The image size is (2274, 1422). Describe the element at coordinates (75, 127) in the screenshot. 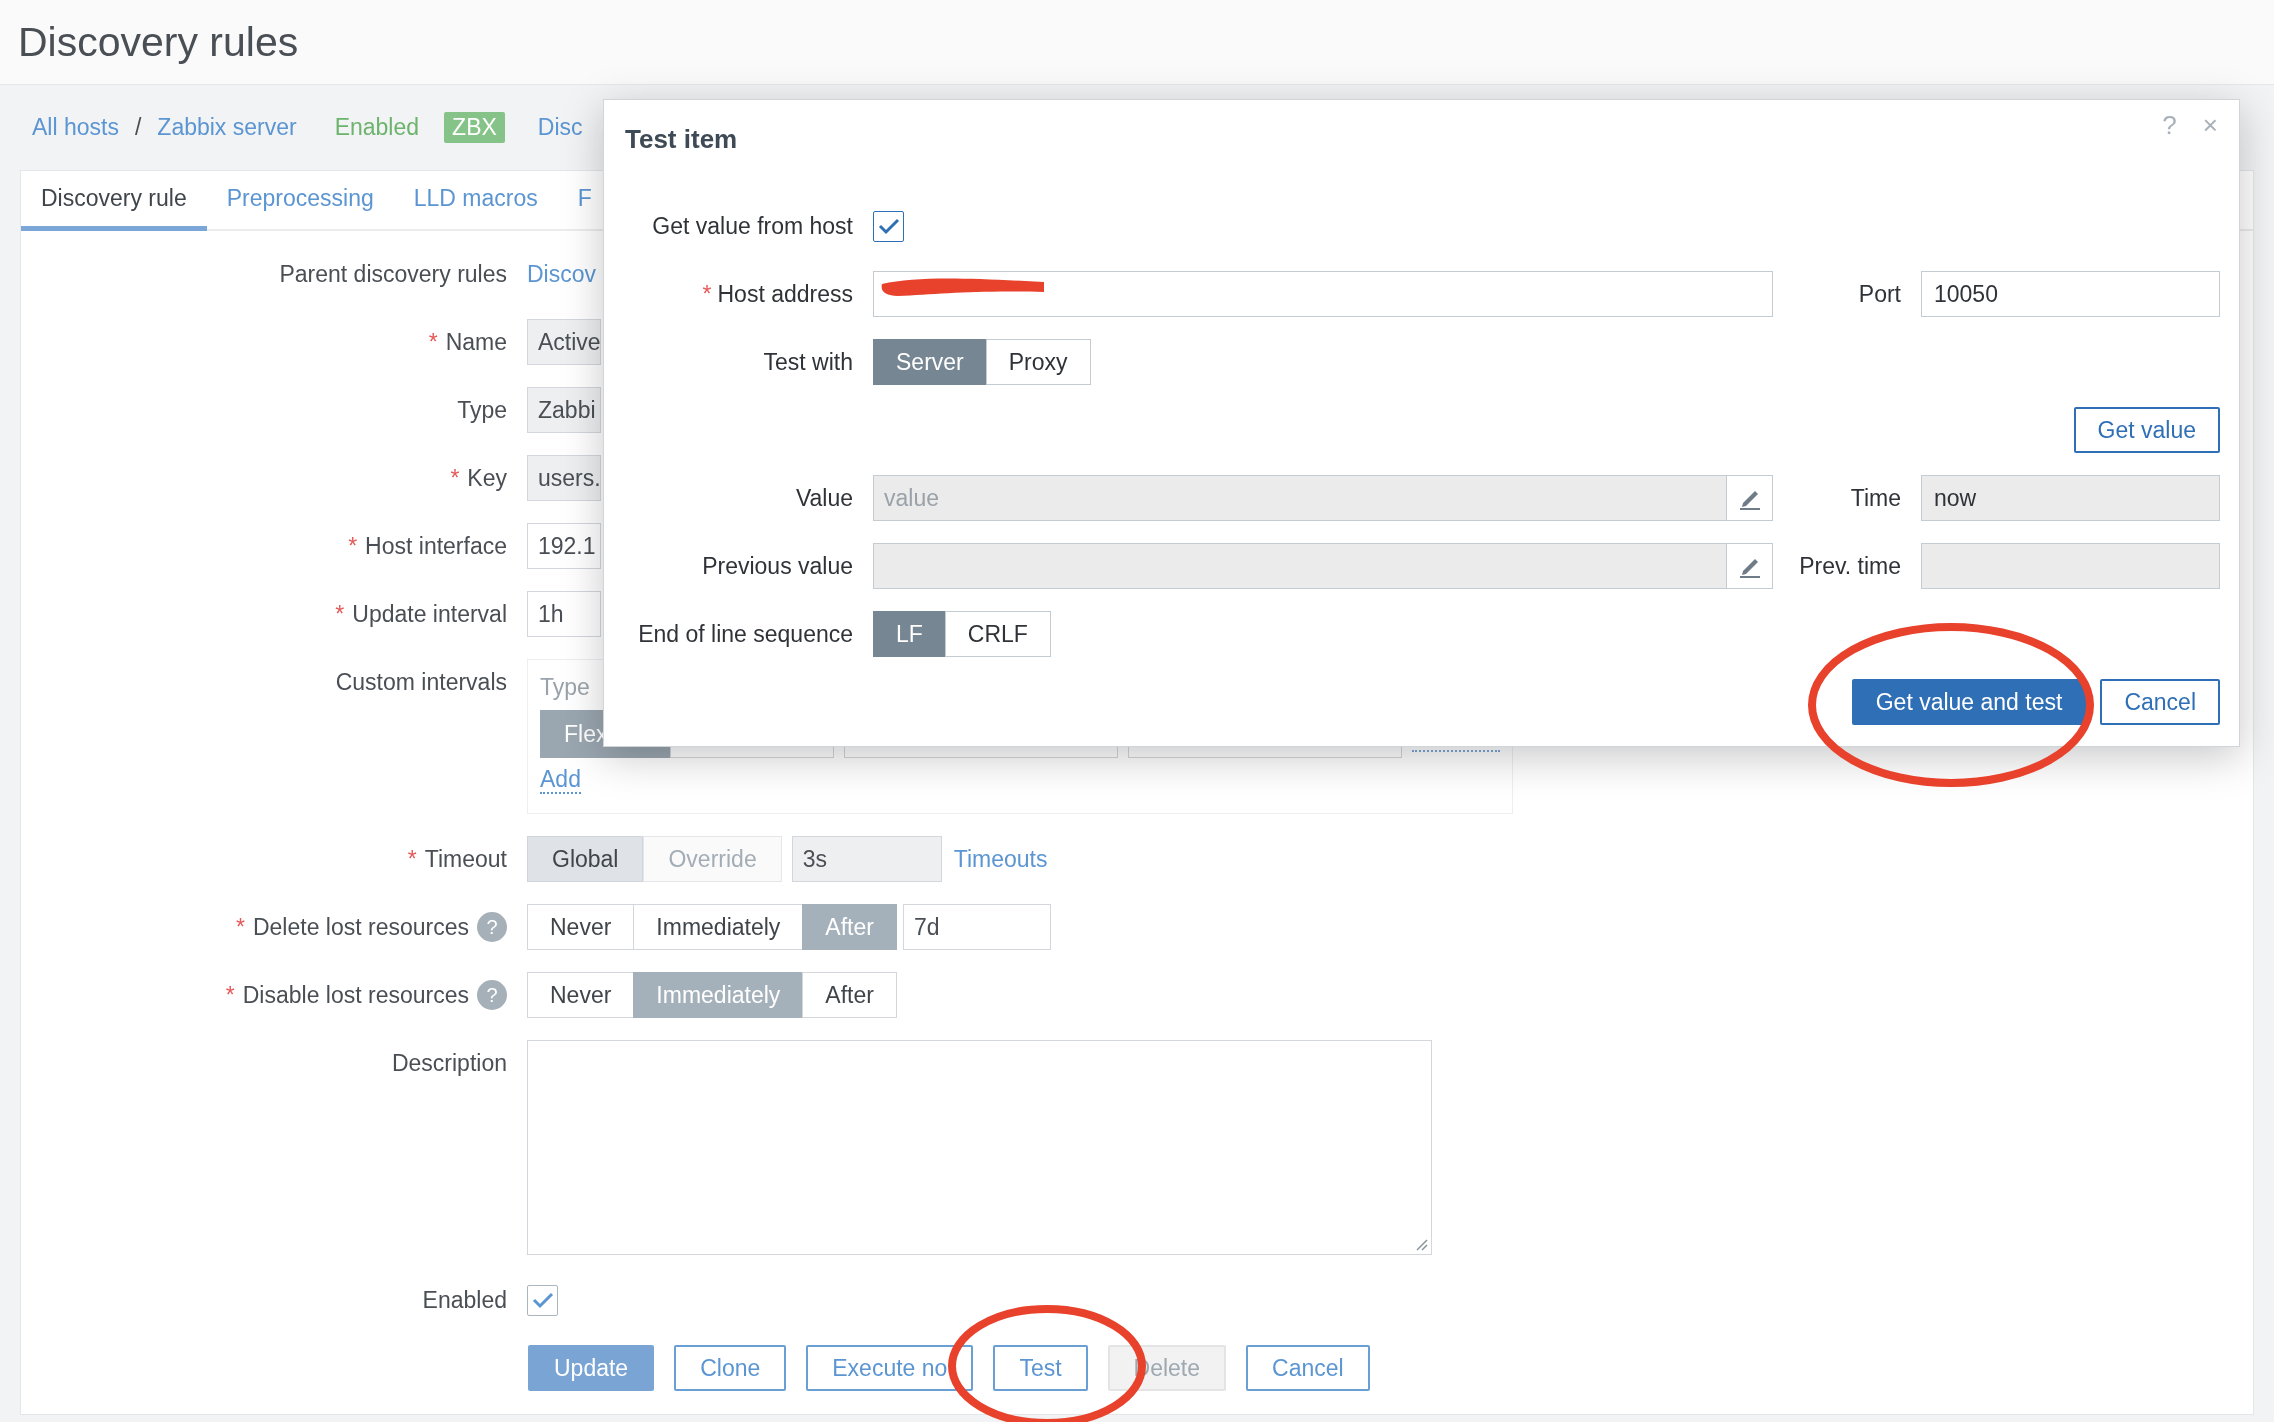

I see `breadcrumb-link: All hosts` at that location.